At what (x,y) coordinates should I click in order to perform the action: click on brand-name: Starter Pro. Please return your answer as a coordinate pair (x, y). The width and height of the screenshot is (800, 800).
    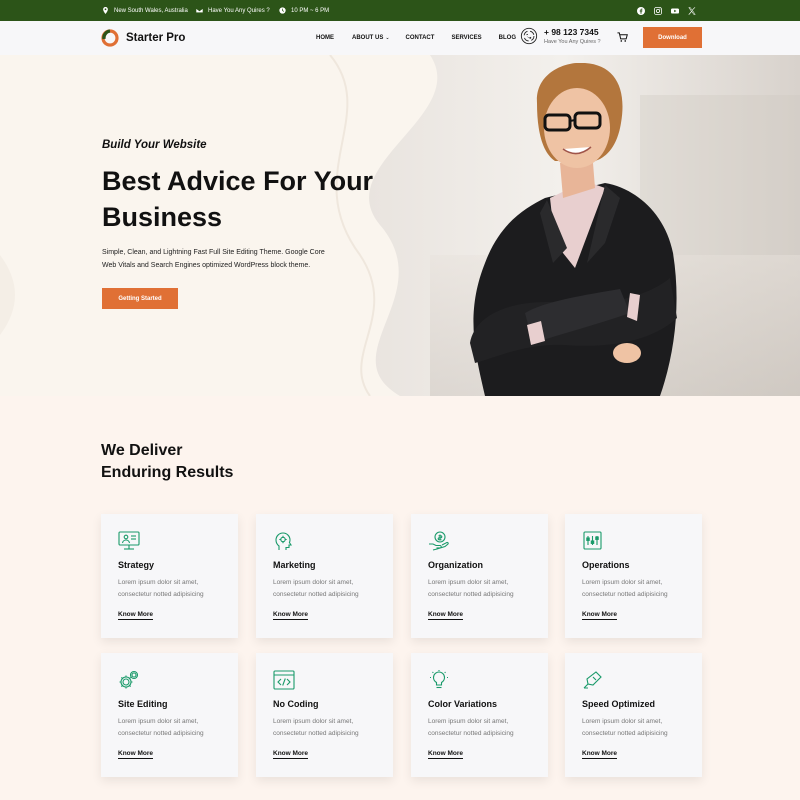
    Looking at the image, I should click on (156, 38).